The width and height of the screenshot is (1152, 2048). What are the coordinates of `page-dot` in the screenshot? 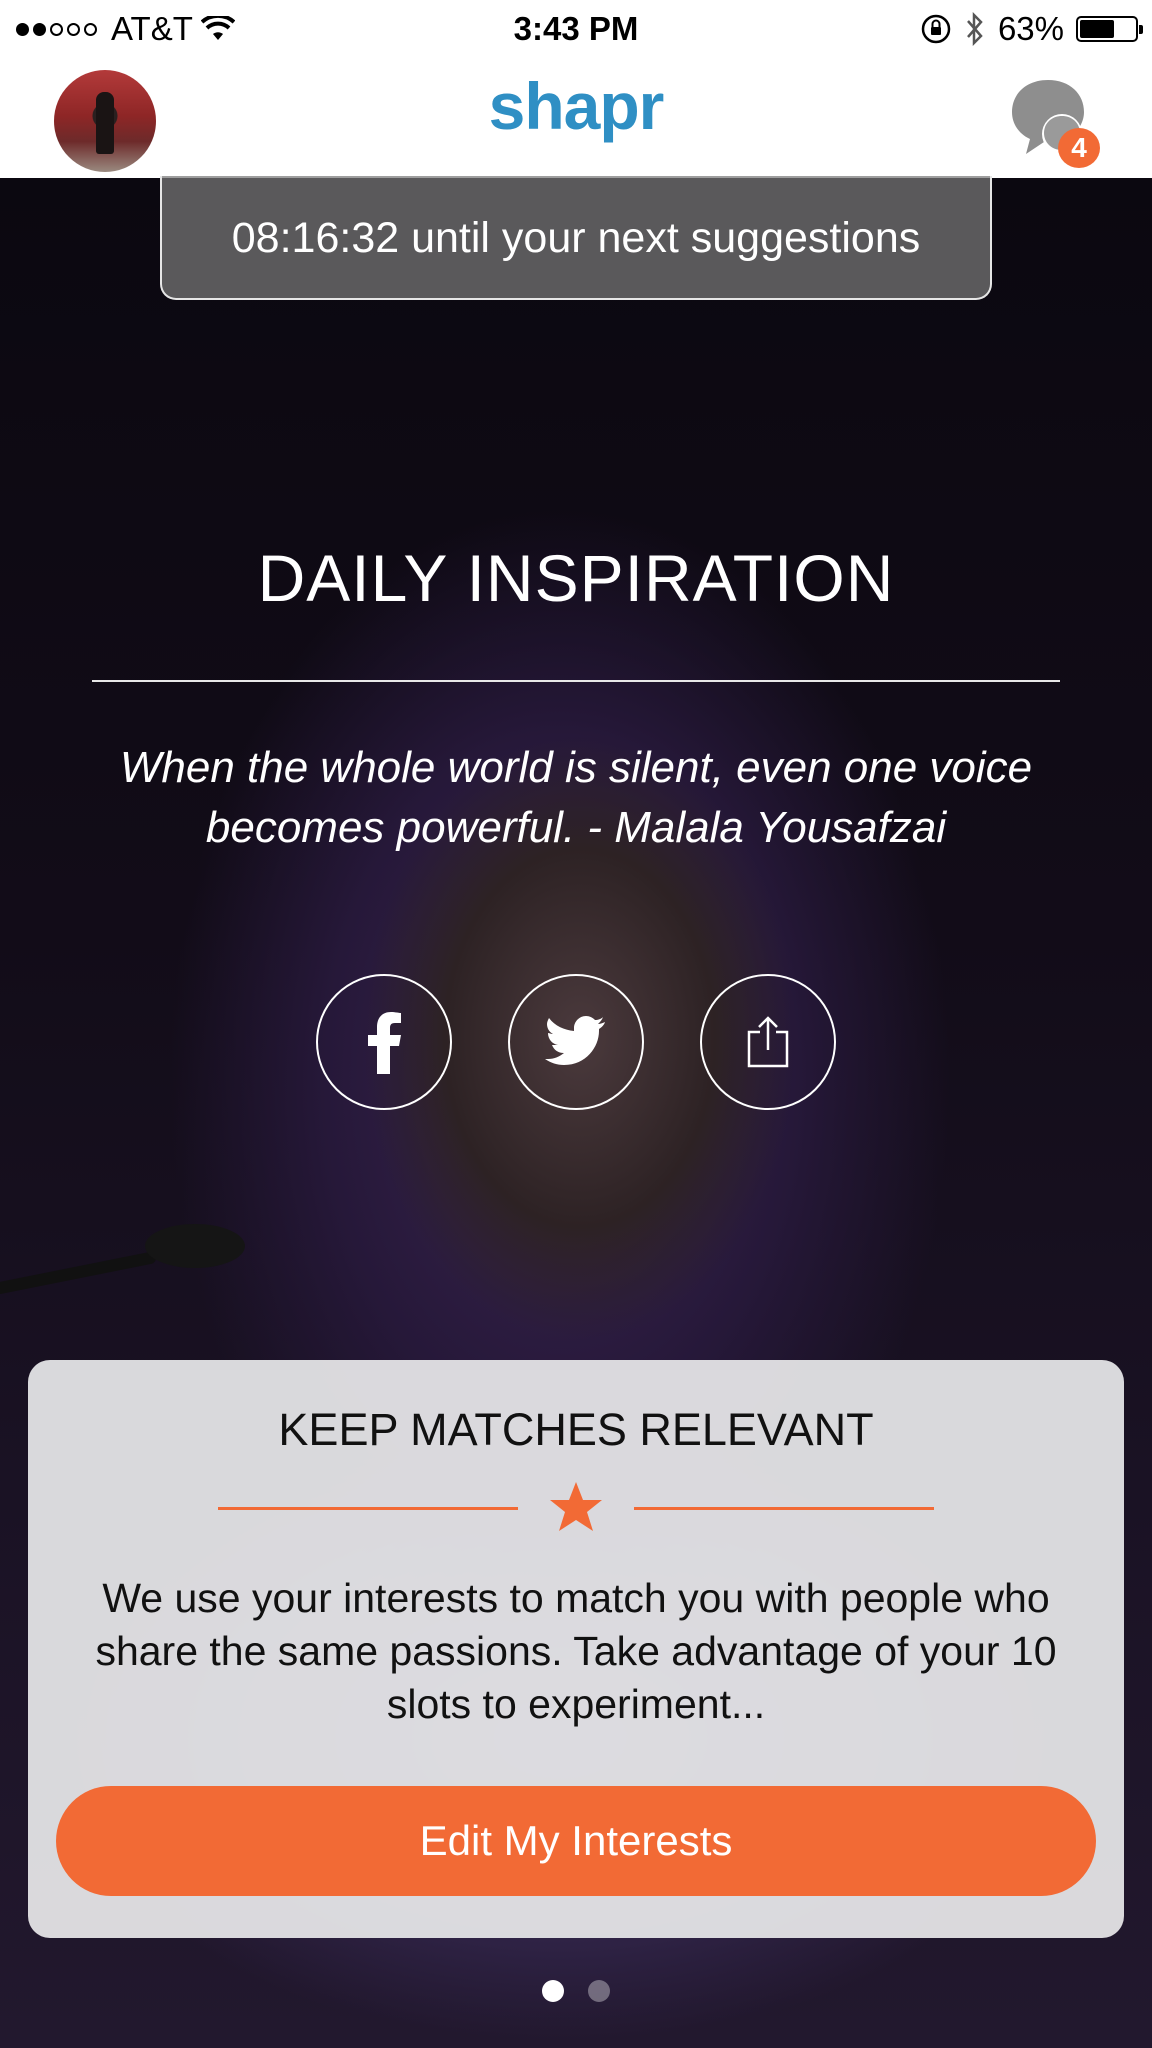 It's located at (599, 1991).